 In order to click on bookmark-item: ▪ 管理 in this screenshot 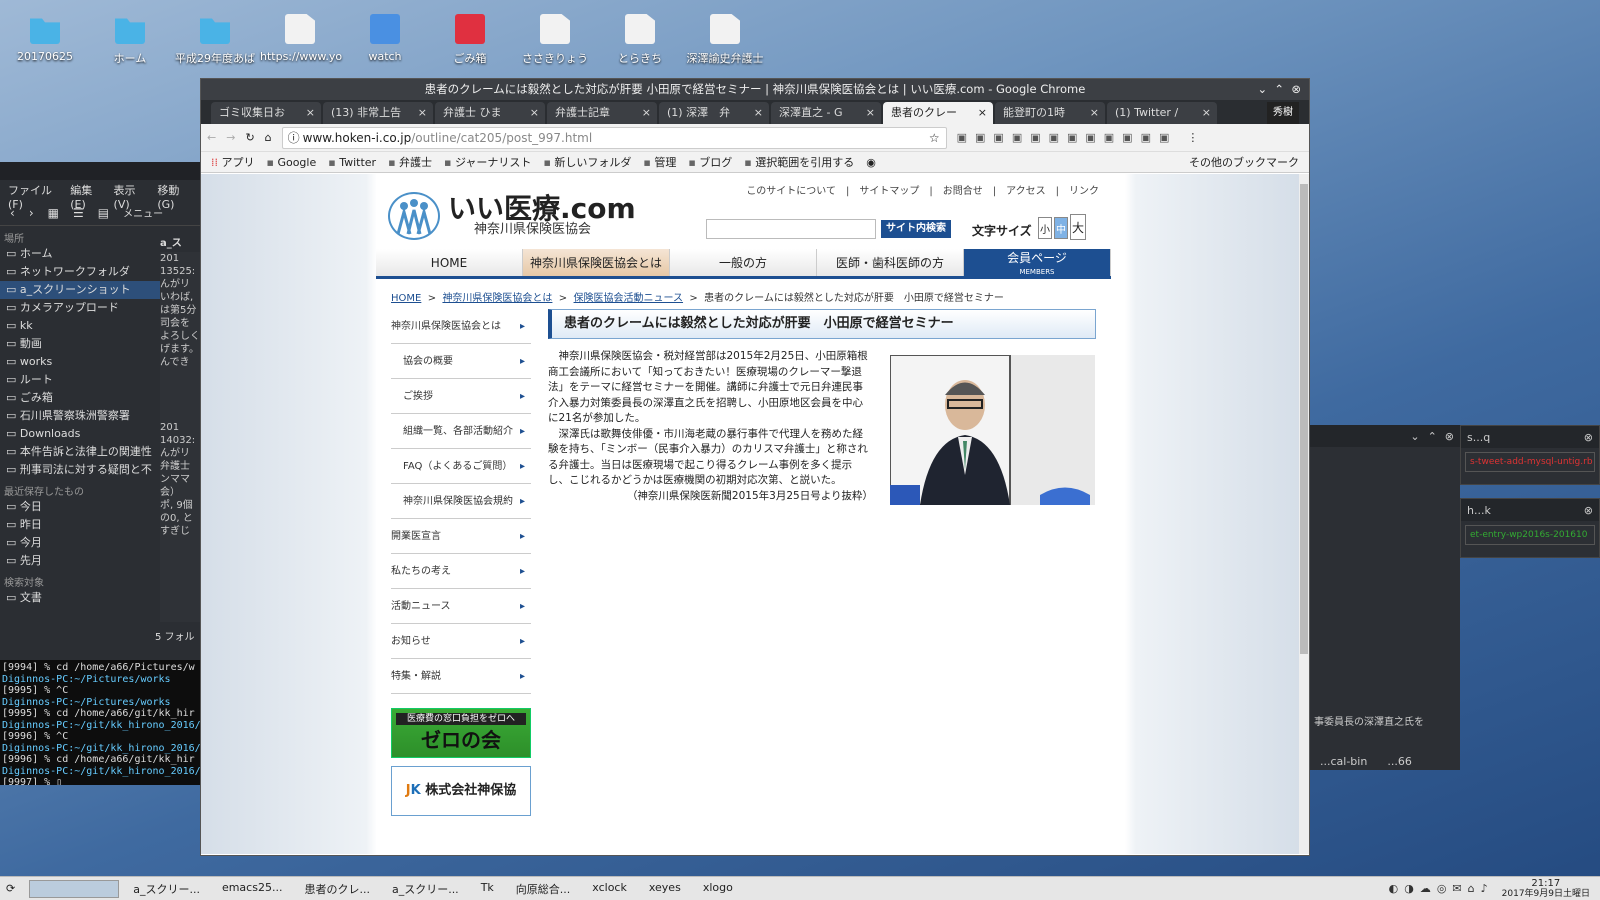, I will do `click(659, 162)`.